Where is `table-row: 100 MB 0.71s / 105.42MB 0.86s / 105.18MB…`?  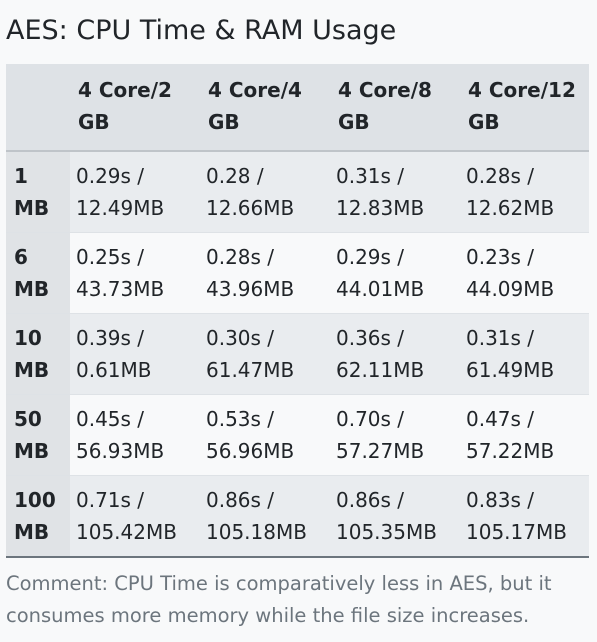
table-row: 100 MB 0.71s / 105.42MB 0.86s / 105.18MB… is located at coordinates (297, 516).